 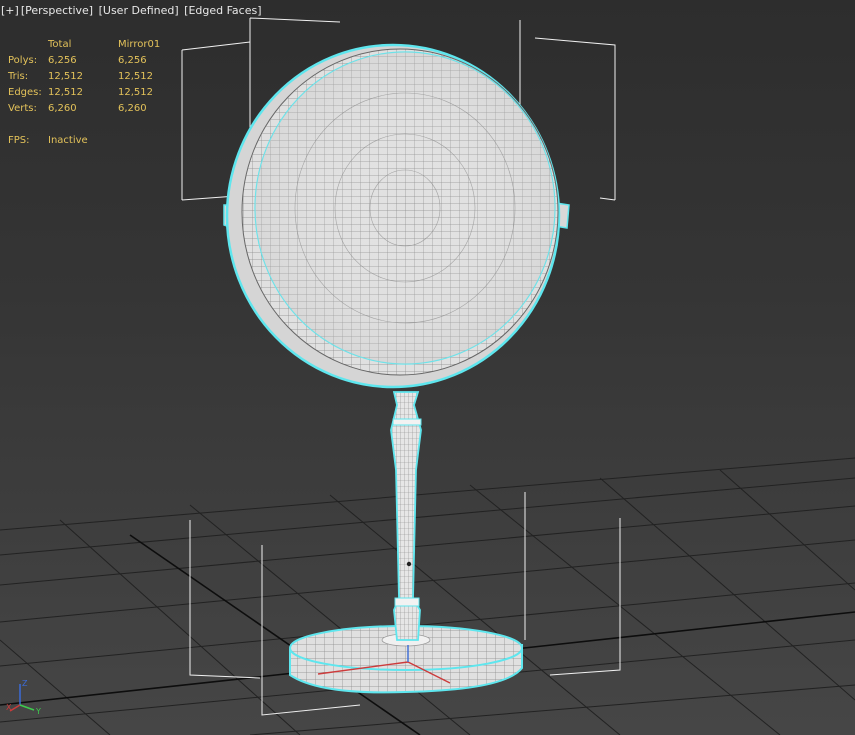 What do you see at coordinates (132, 60) in the screenshot?
I see `stats-object: 6,256` at bounding box center [132, 60].